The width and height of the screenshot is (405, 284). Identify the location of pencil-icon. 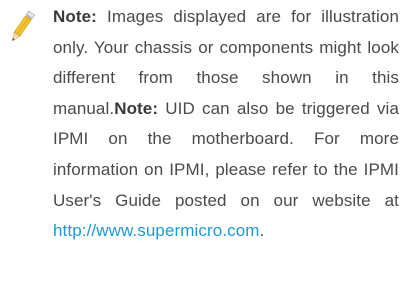
(23, 26).